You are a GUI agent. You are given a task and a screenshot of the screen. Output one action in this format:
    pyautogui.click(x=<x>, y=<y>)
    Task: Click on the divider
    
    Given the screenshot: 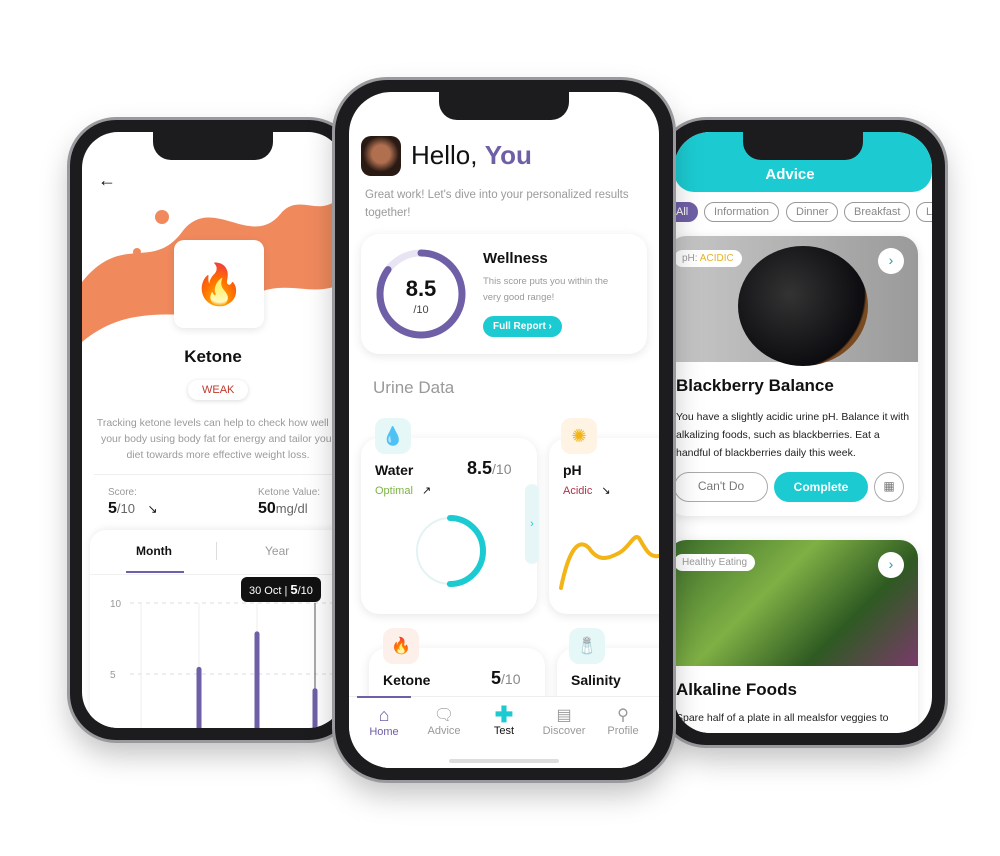 What is the action you would take?
    pyautogui.click(x=219, y=474)
    